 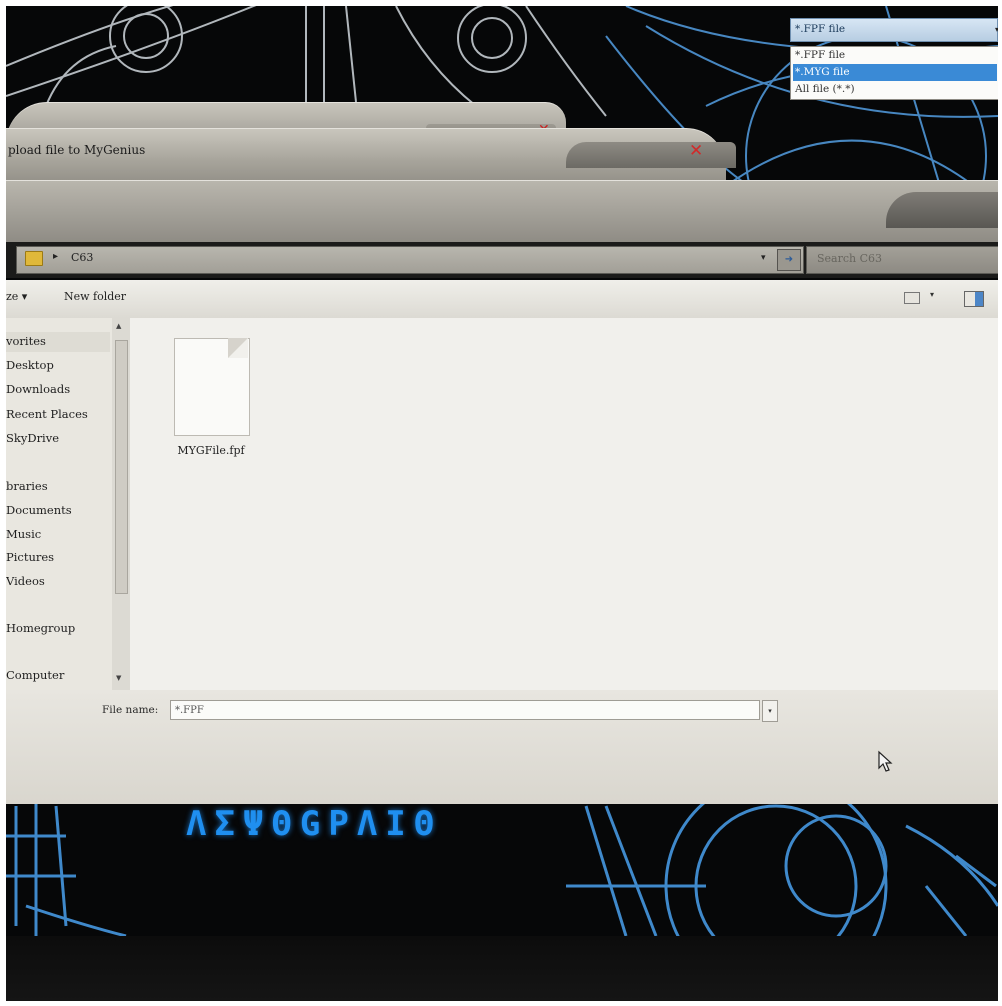 What do you see at coordinates (912, 298) in the screenshot?
I see `change-view-icon` at bounding box center [912, 298].